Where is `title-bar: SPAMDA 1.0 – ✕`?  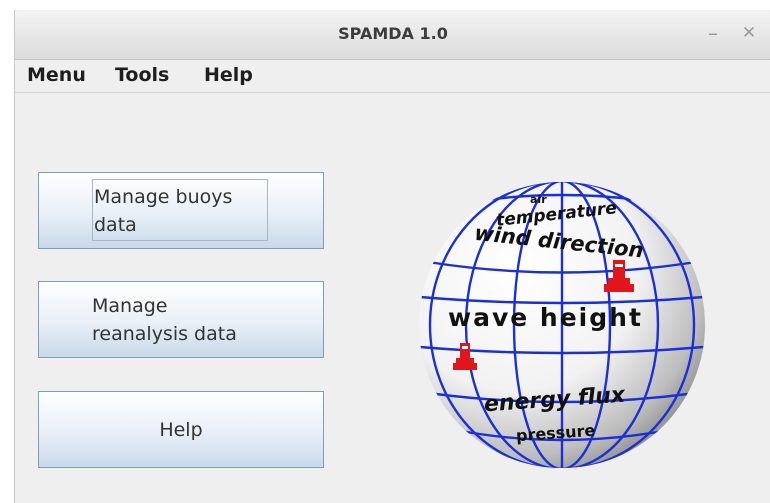 title-bar: SPAMDA 1.0 – ✕ is located at coordinates (392, 35).